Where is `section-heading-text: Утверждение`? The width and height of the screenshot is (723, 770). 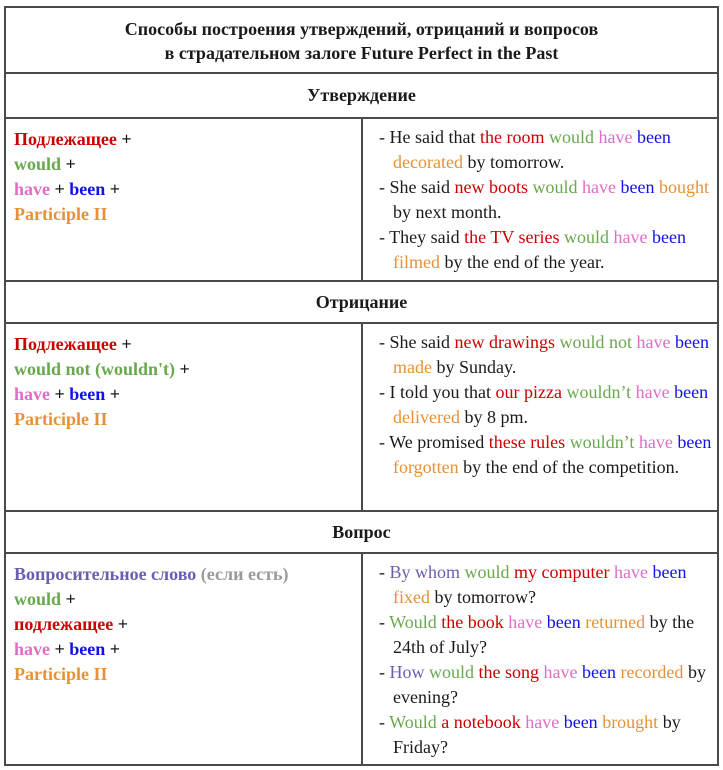
section-heading-text: Утверждение is located at coordinates (361, 95).